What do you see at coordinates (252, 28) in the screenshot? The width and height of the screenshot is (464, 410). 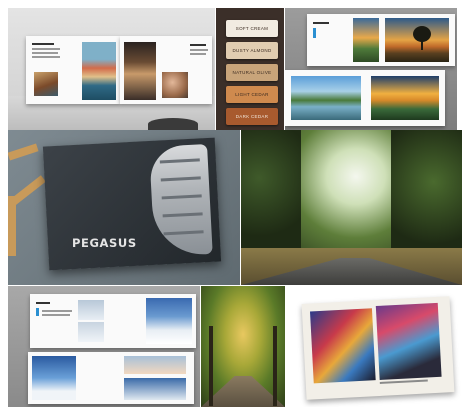 I see `swatch-soft-cream: SOFT CREAM` at bounding box center [252, 28].